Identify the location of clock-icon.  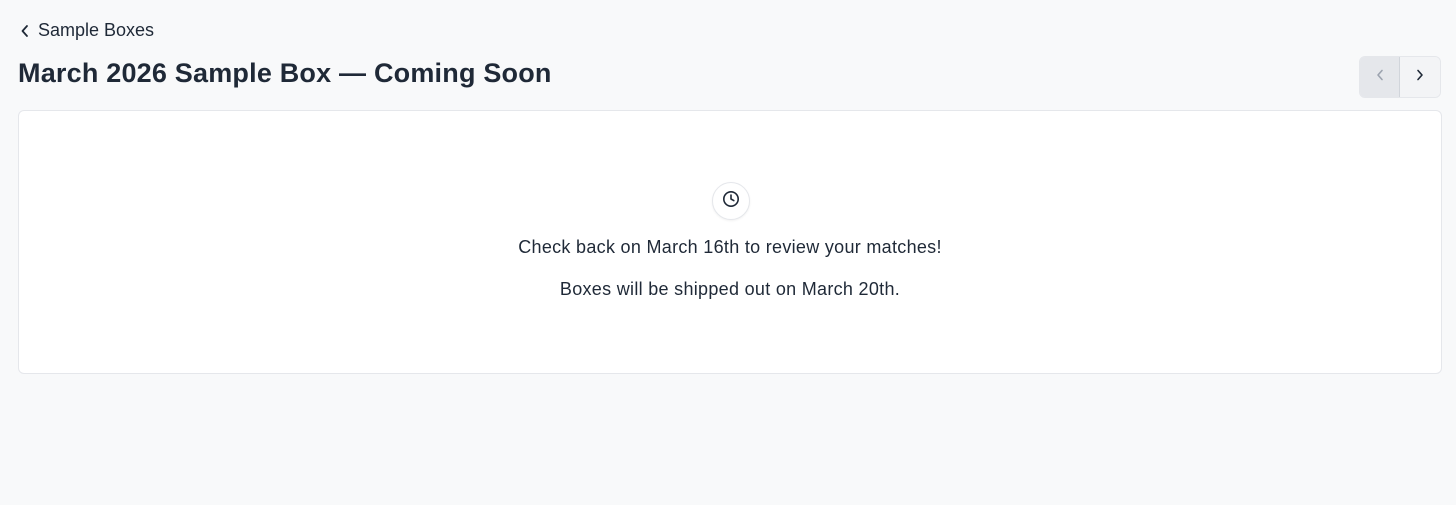
(731, 201).